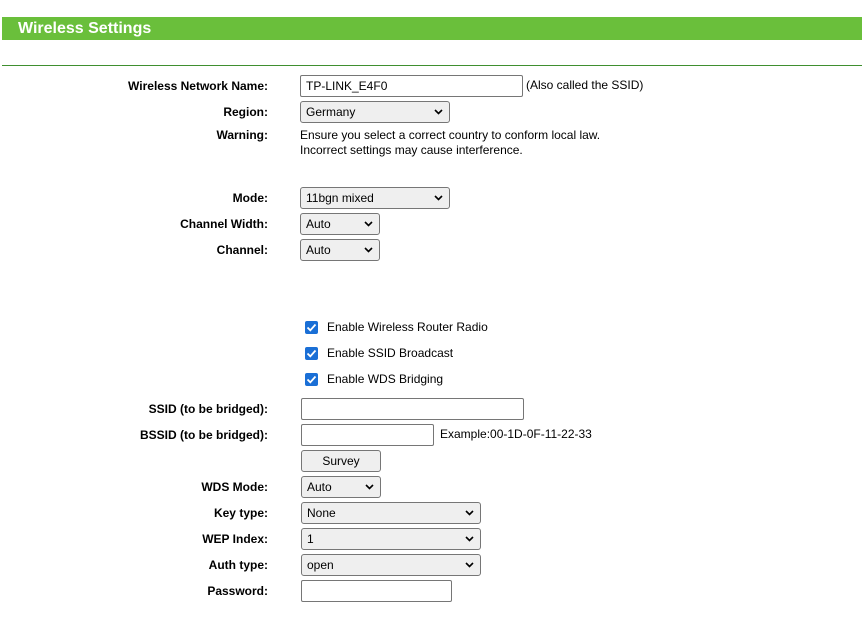 The height and width of the screenshot is (631, 862). What do you see at coordinates (318, 250) in the screenshot?
I see `channel-value: Auto` at bounding box center [318, 250].